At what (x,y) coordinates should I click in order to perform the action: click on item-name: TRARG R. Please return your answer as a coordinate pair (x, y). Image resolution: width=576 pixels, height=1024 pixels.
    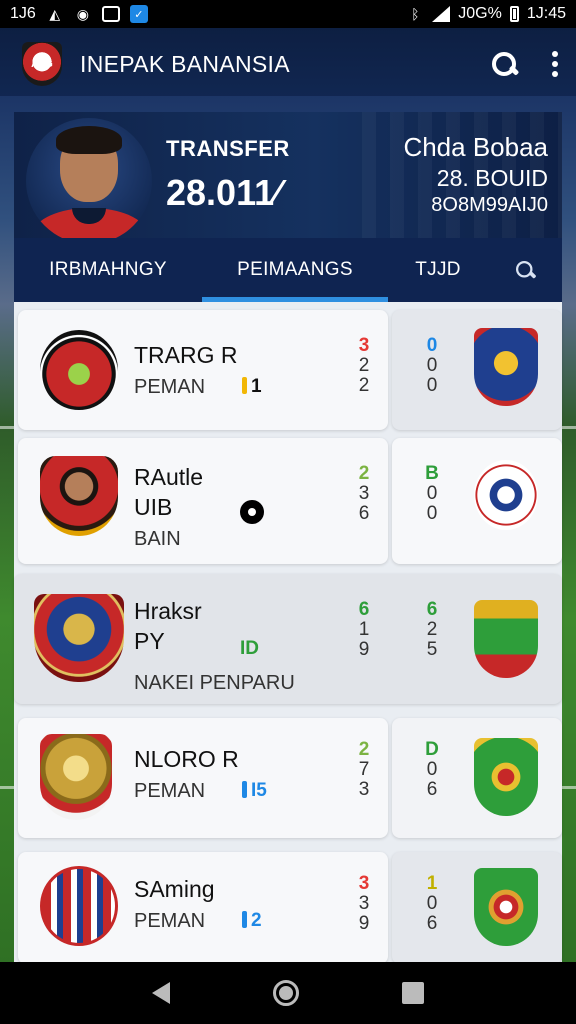
    Looking at the image, I should click on (186, 355).